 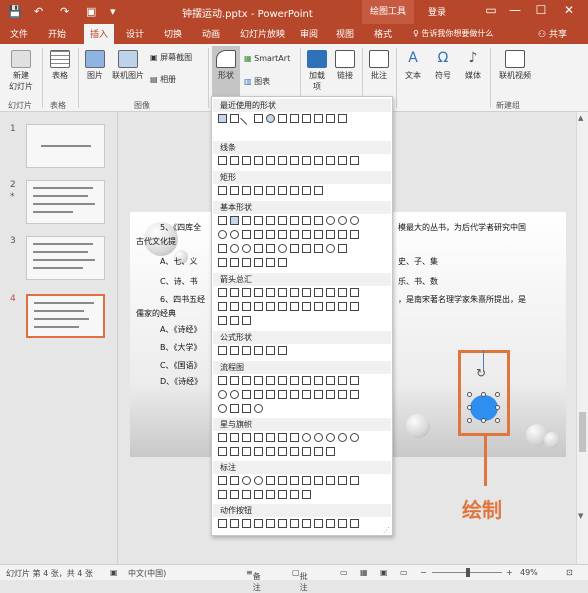 What do you see at coordinates (222, 350) in the screenshot?
I see `plus-shape-icon` at bounding box center [222, 350].